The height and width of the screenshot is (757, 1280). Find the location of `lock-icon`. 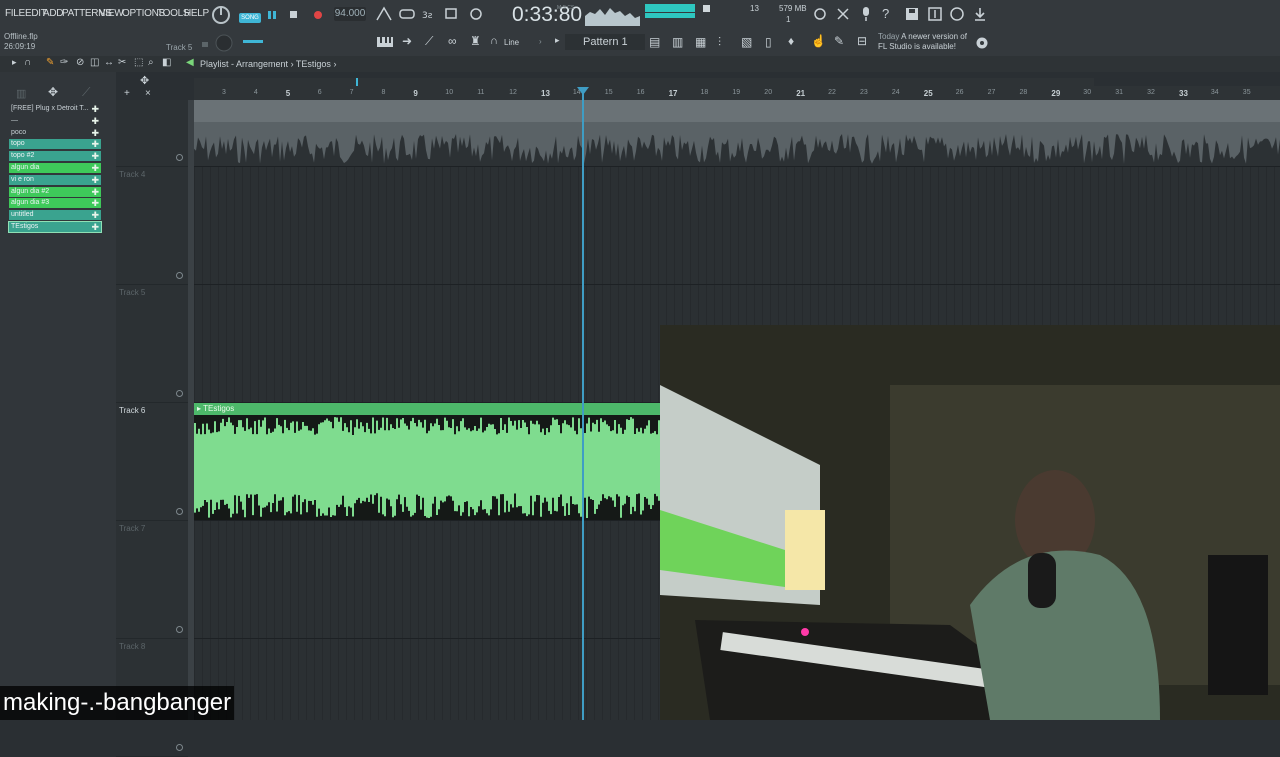

lock-icon is located at coordinates (205, 43).